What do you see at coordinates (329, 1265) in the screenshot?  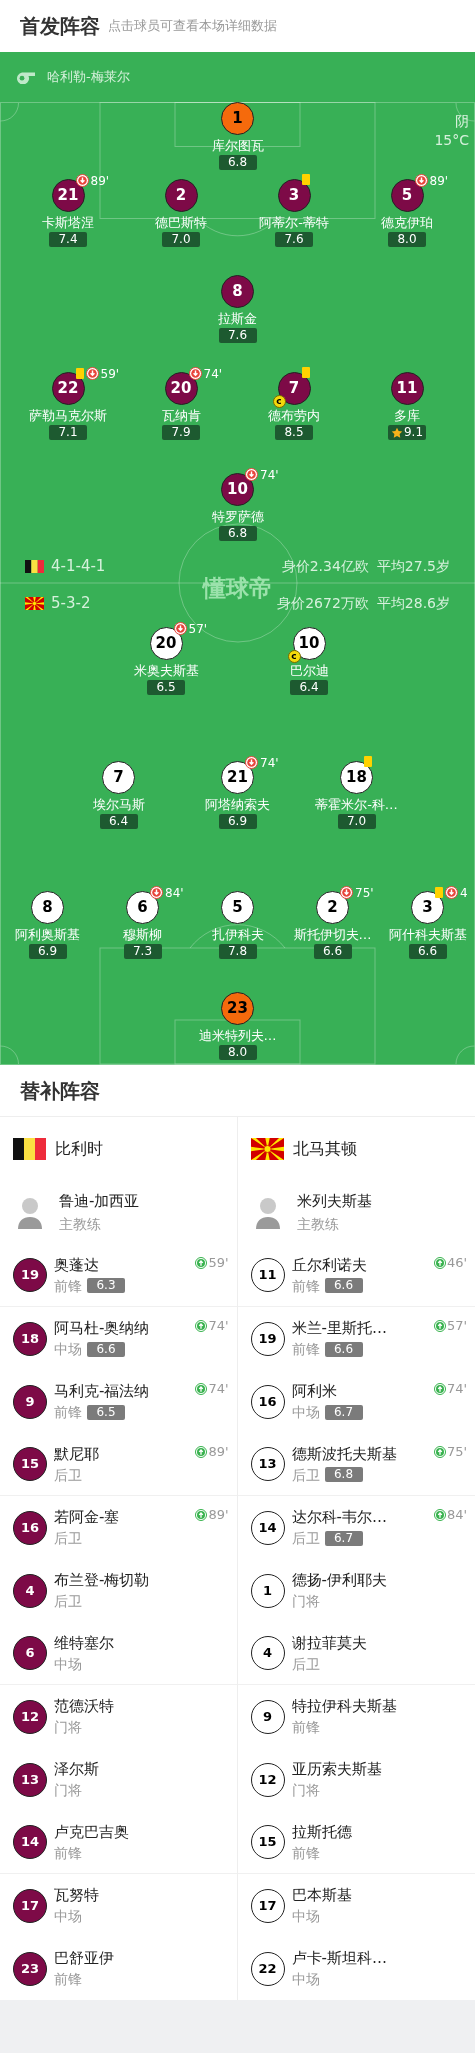 I see `player-name: 丘尔利诺夫` at bounding box center [329, 1265].